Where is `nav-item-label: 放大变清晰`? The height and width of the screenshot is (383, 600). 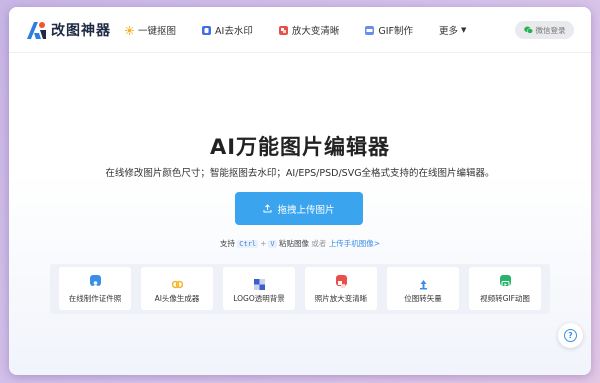
nav-item-label: 放大变清晰 is located at coordinates (315, 31).